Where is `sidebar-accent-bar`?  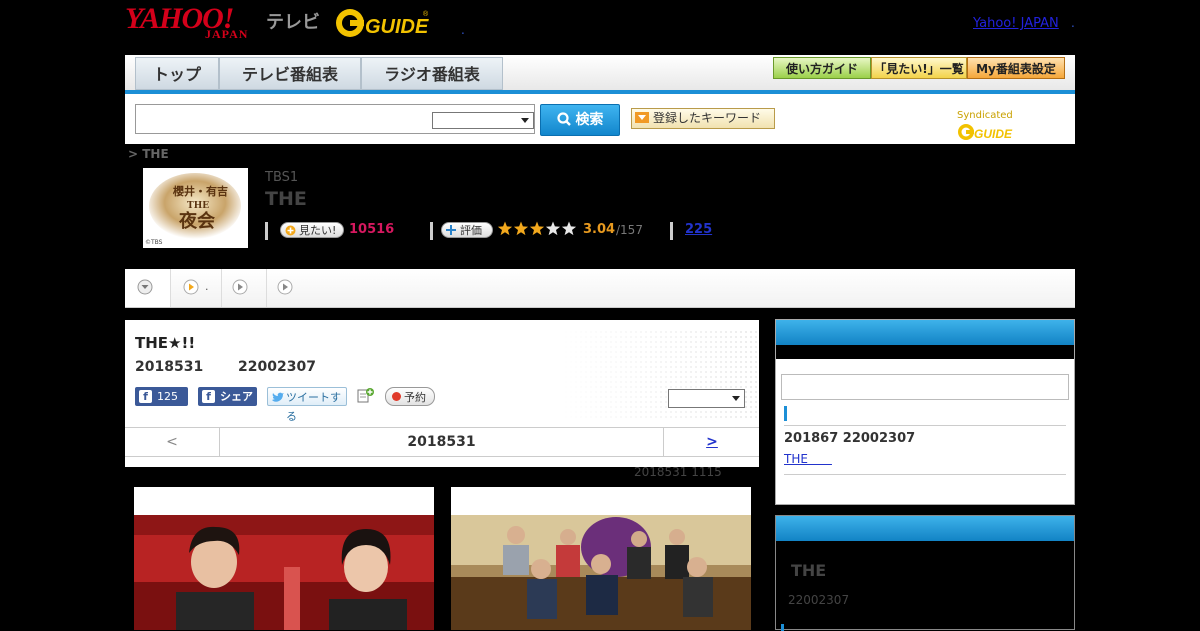
sidebar-accent-bar is located at coordinates (785, 413).